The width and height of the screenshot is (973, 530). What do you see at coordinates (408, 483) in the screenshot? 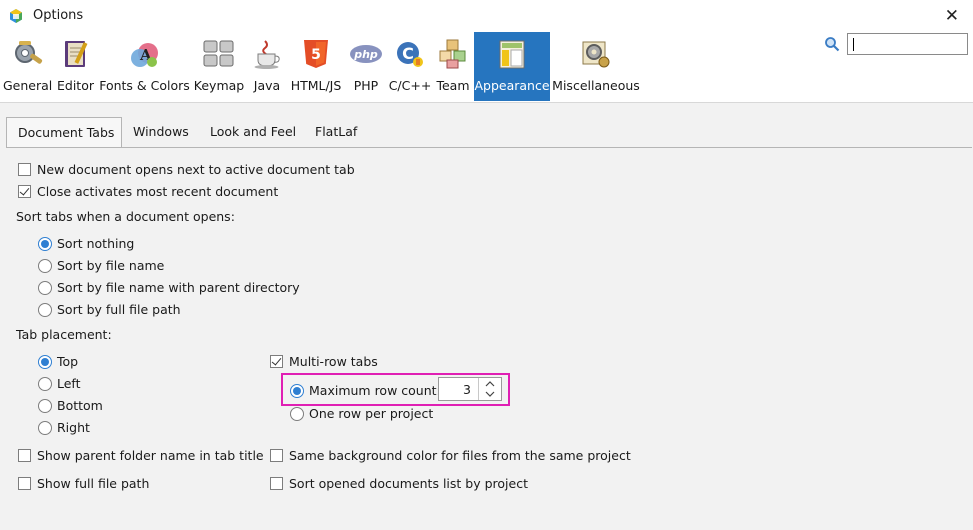
I see `checkbox-label: Sort opened documents list by project` at bounding box center [408, 483].